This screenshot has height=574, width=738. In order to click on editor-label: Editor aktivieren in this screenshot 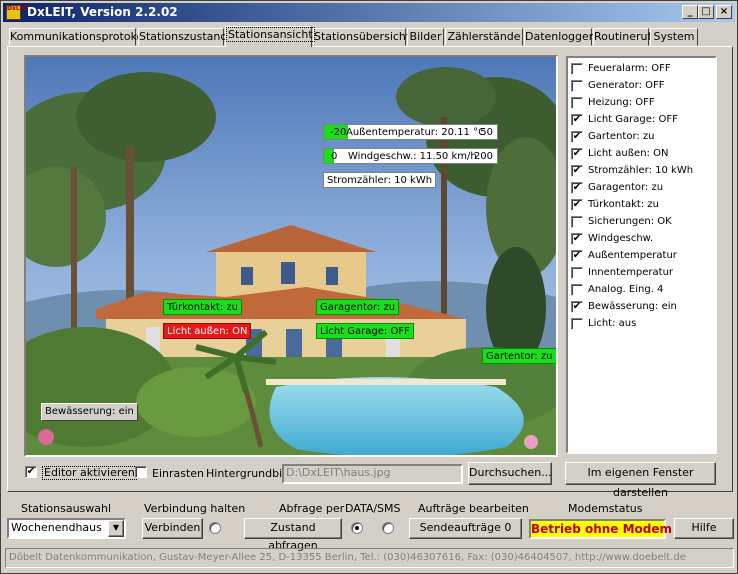, I will do `click(89, 473)`.